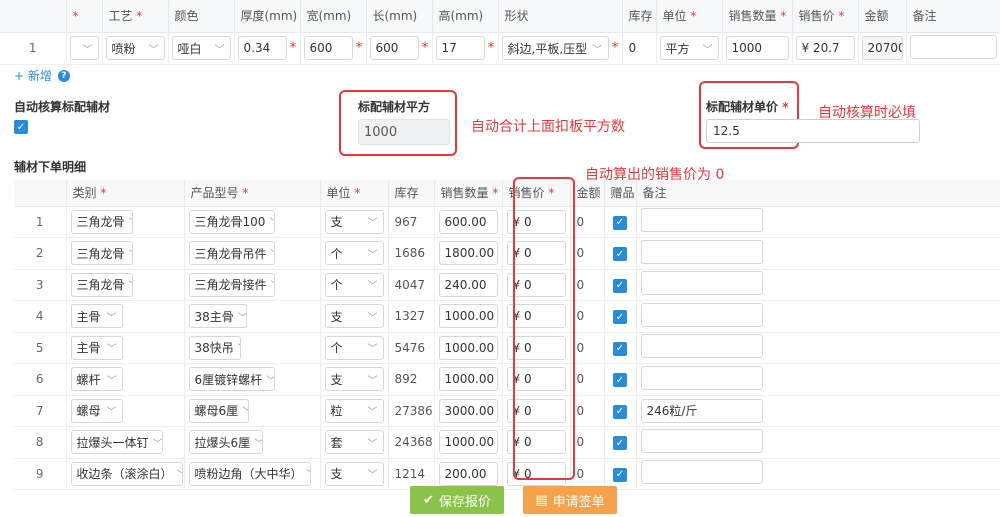 This screenshot has width=1000, height=517. Describe the element at coordinates (225, 442) in the screenshot. I see `model-select: 拉爆头6厘﹀` at that location.